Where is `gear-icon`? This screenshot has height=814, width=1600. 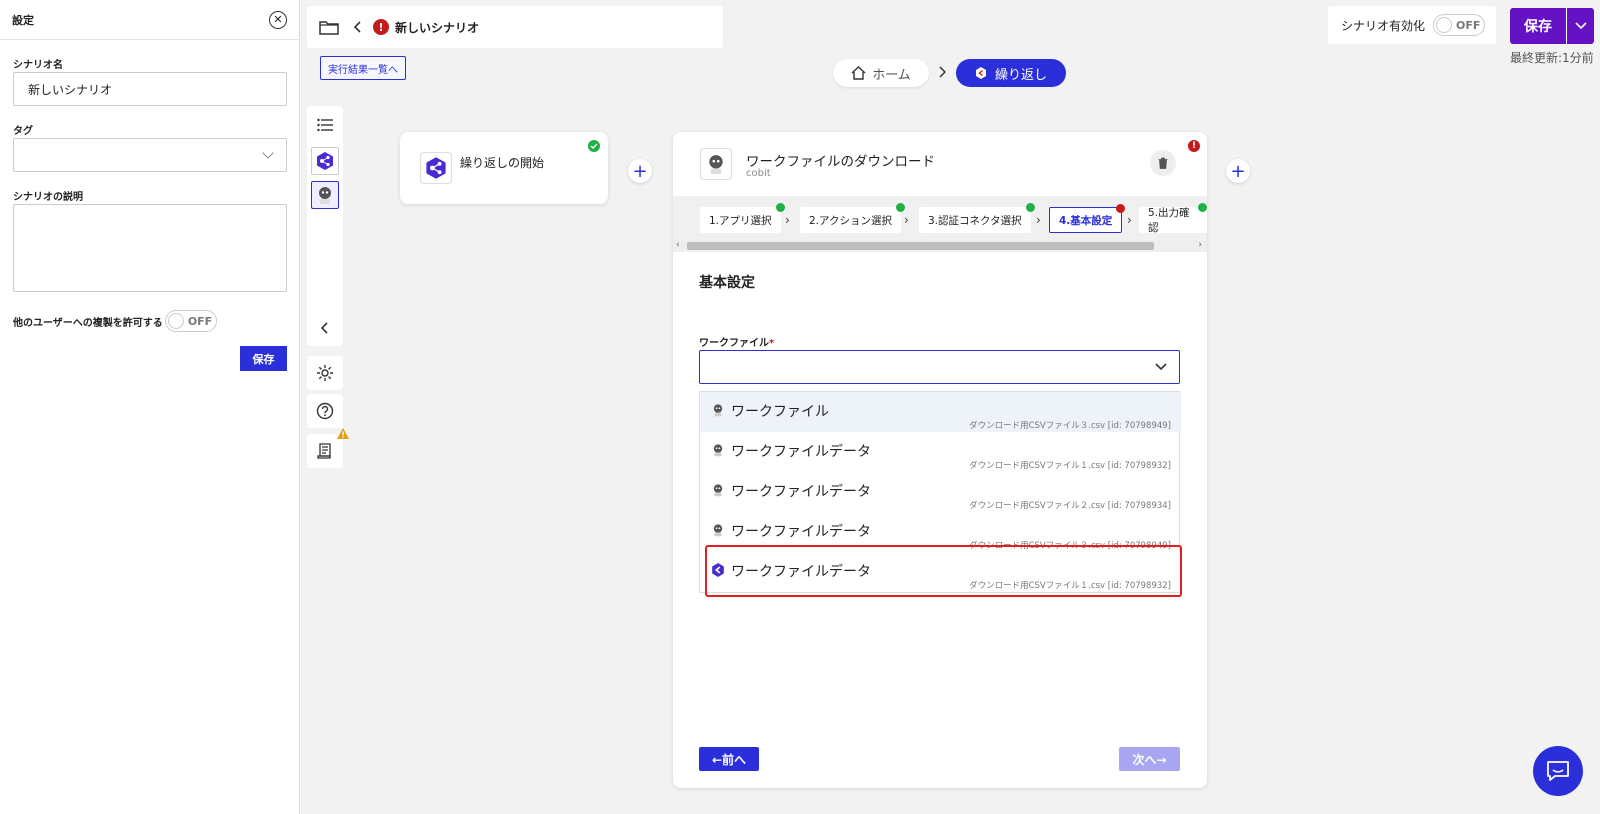
gear-icon is located at coordinates (325, 373).